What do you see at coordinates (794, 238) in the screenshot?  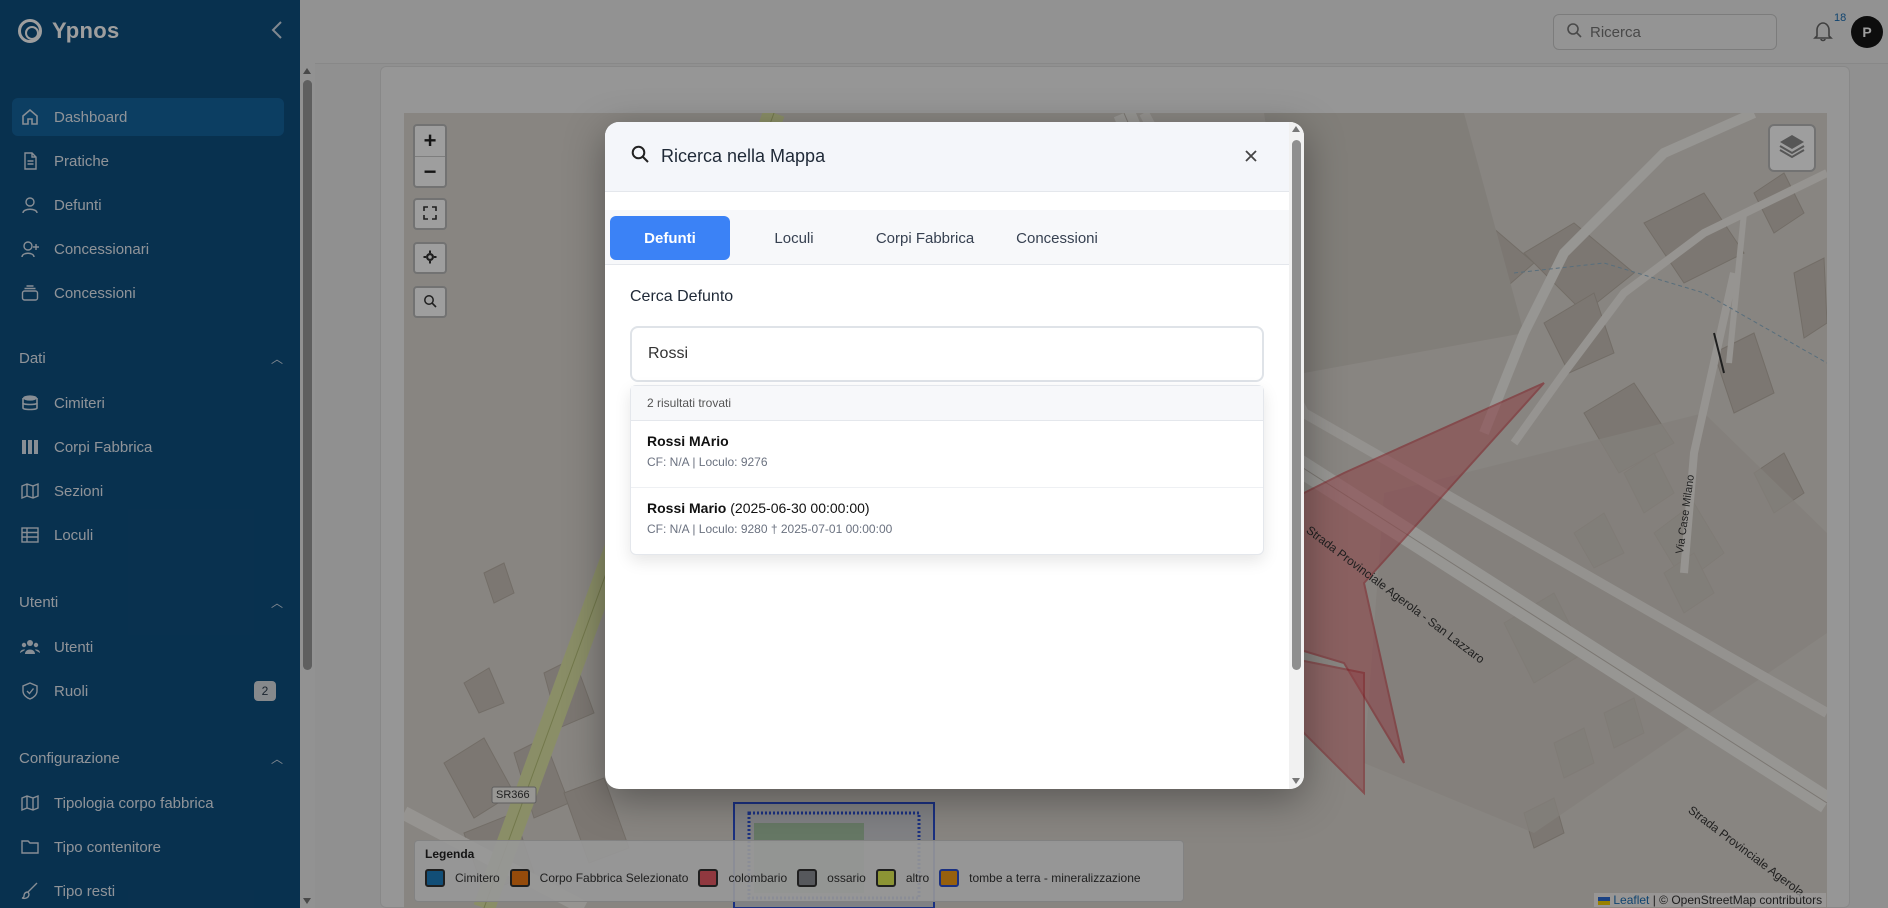 I see `tab-loculi: Loculi` at bounding box center [794, 238].